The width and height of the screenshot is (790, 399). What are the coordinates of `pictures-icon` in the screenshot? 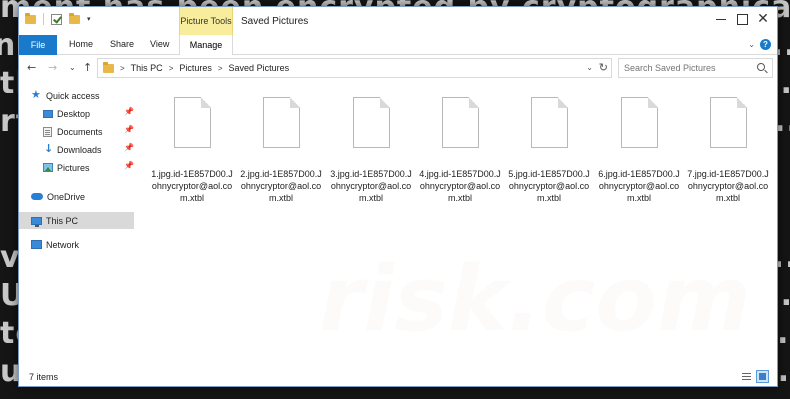 It's located at (48, 167).